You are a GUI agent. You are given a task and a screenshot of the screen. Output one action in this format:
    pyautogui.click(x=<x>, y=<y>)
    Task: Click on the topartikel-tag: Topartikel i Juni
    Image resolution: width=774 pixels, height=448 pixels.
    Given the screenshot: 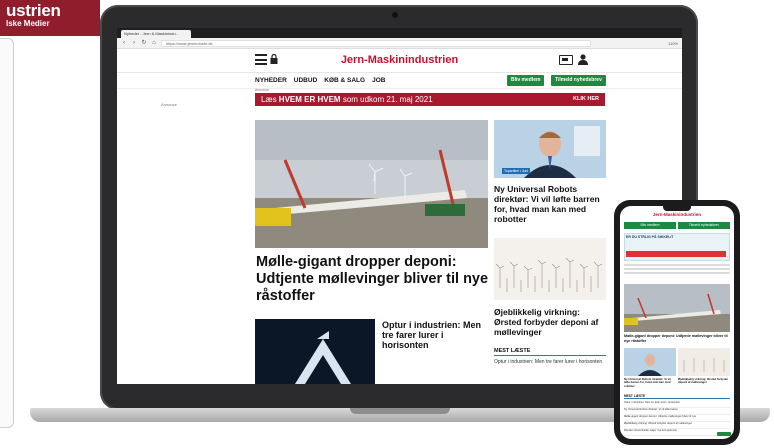 What is the action you would take?
    pyautogui.click(x=516, y=171)
    